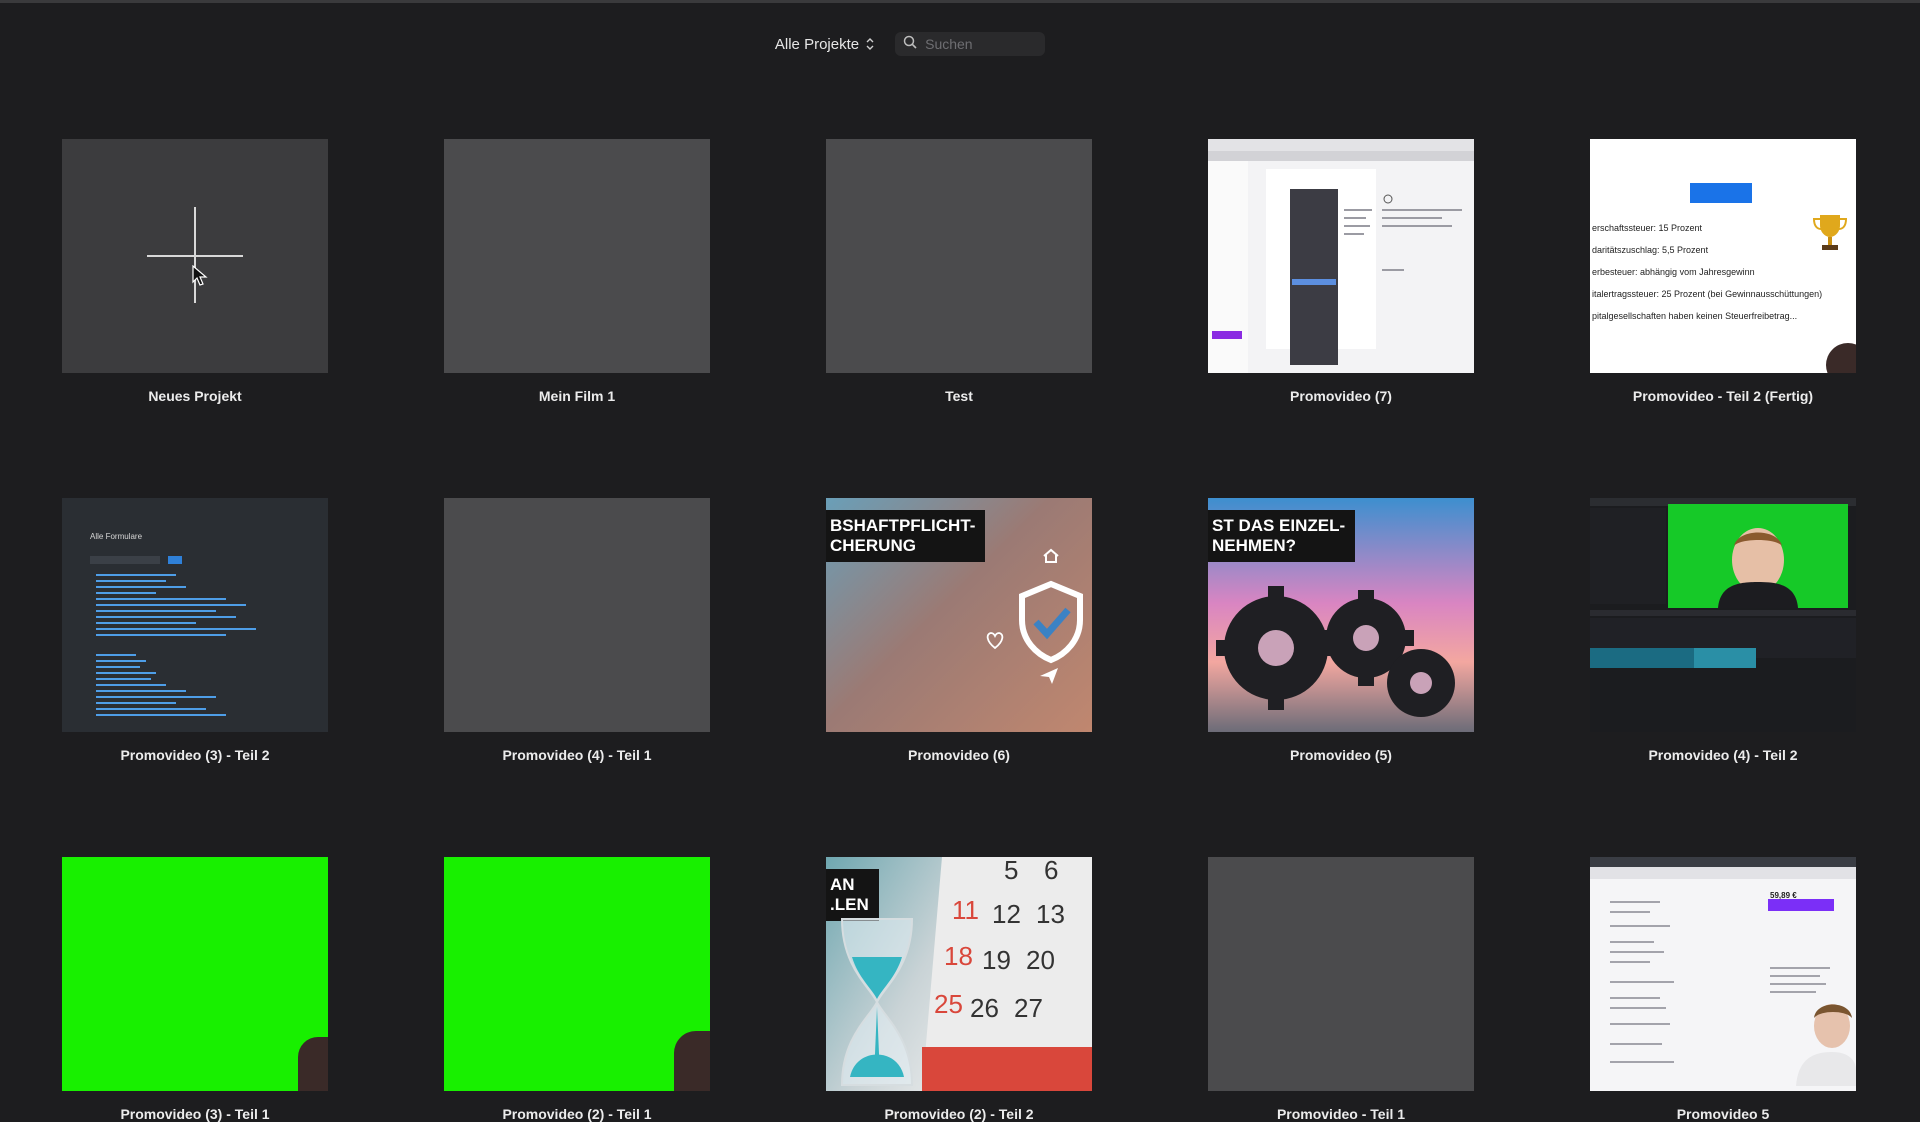  Describe the element at coordinates (948, 1004) in the screenshot. I see `svg-text: 25` at that location.